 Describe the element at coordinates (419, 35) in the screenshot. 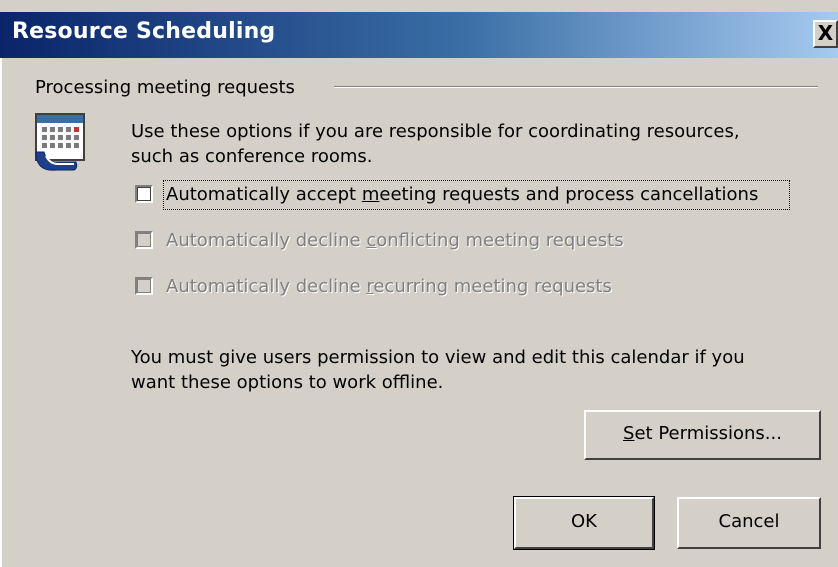

I see `title-bar: Resource Scheduling X` at that location.